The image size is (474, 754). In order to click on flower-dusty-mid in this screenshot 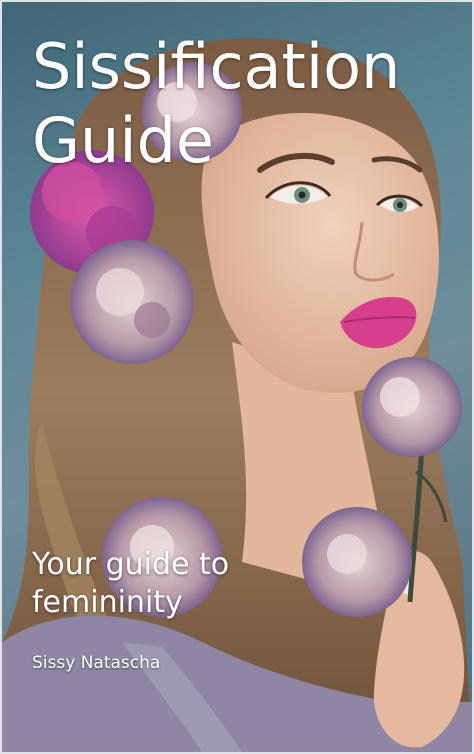, I will do `click(132, 302)`.